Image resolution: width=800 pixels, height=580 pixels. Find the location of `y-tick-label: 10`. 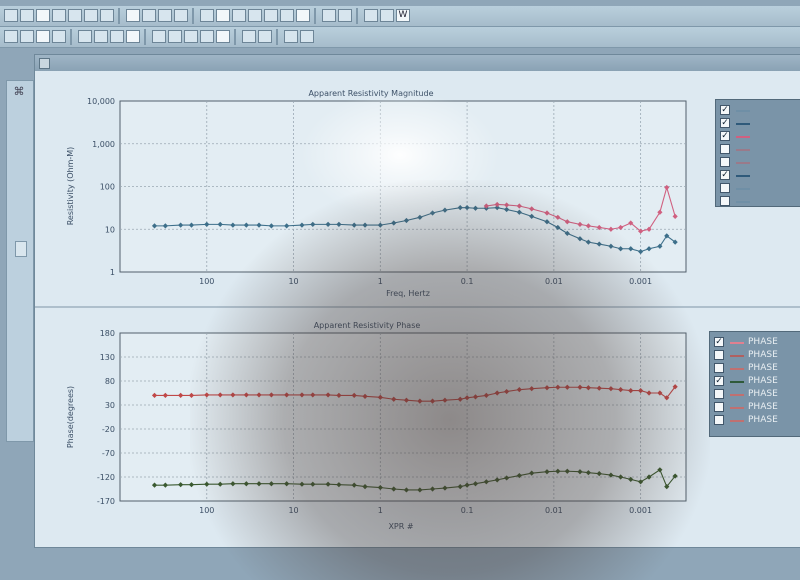

y-tick-label: 10 is located at coordinates (110, 229).